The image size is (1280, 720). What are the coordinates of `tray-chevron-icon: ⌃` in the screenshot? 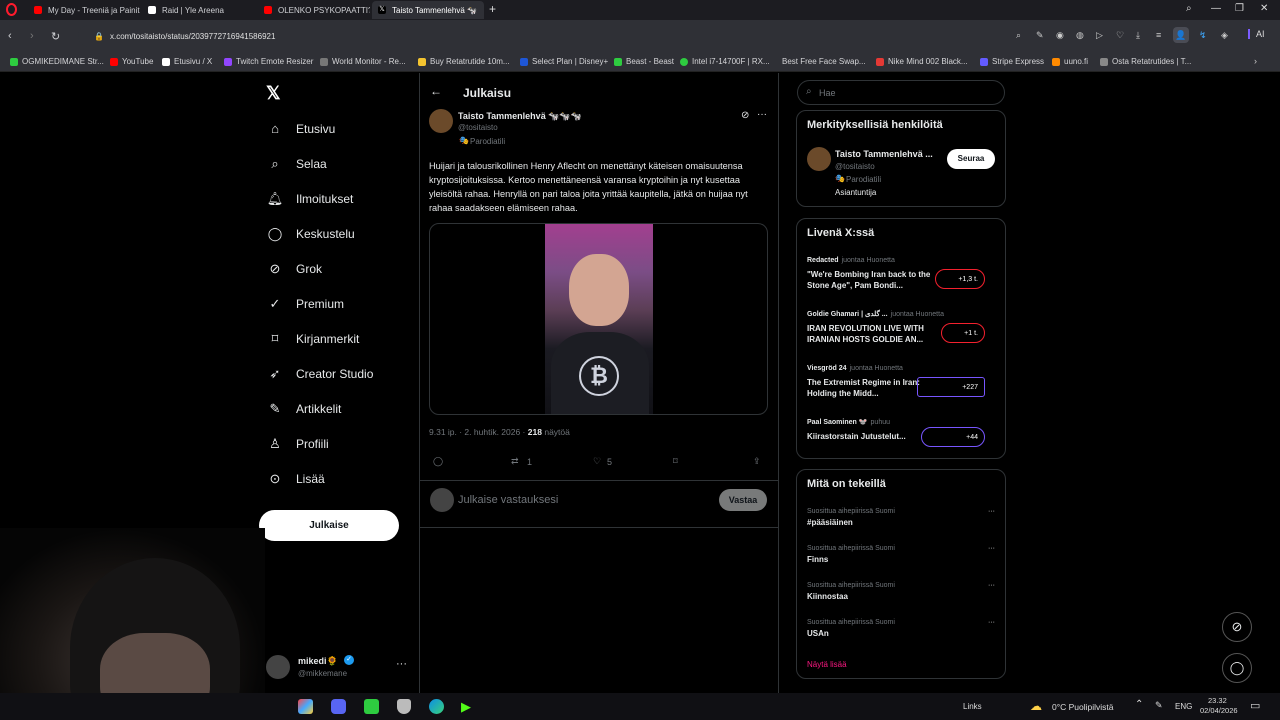 It's located at (1139, 704).